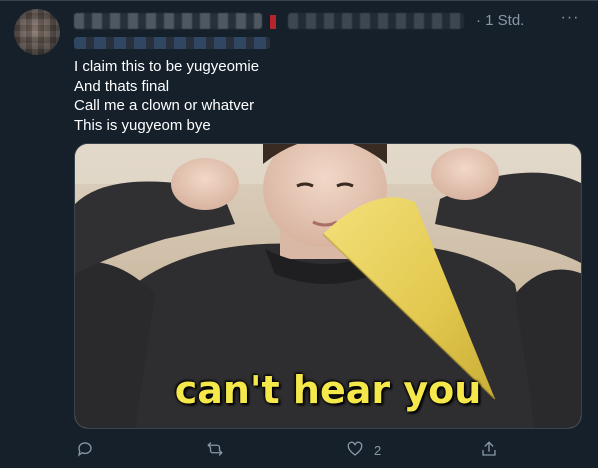 The image size is (598, 468). Describe the element at coordinates (273, 22) in the screenshot. I see `author-name-redacted-mark` at that location.